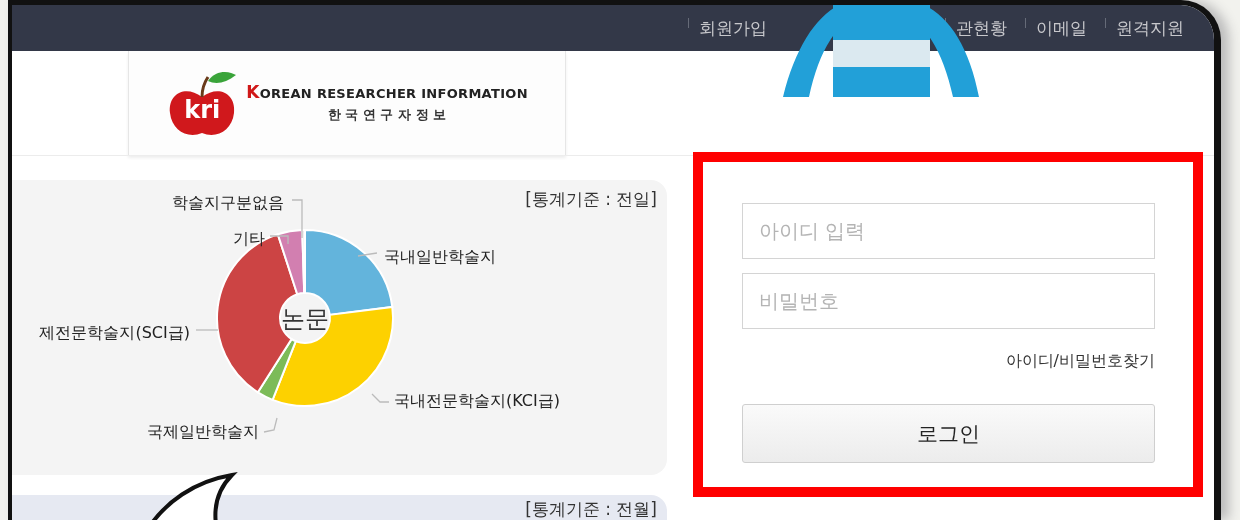 This screenshot has width=1240, height=520. I want to click on password-field: 비밀번호, so click(948, 301).